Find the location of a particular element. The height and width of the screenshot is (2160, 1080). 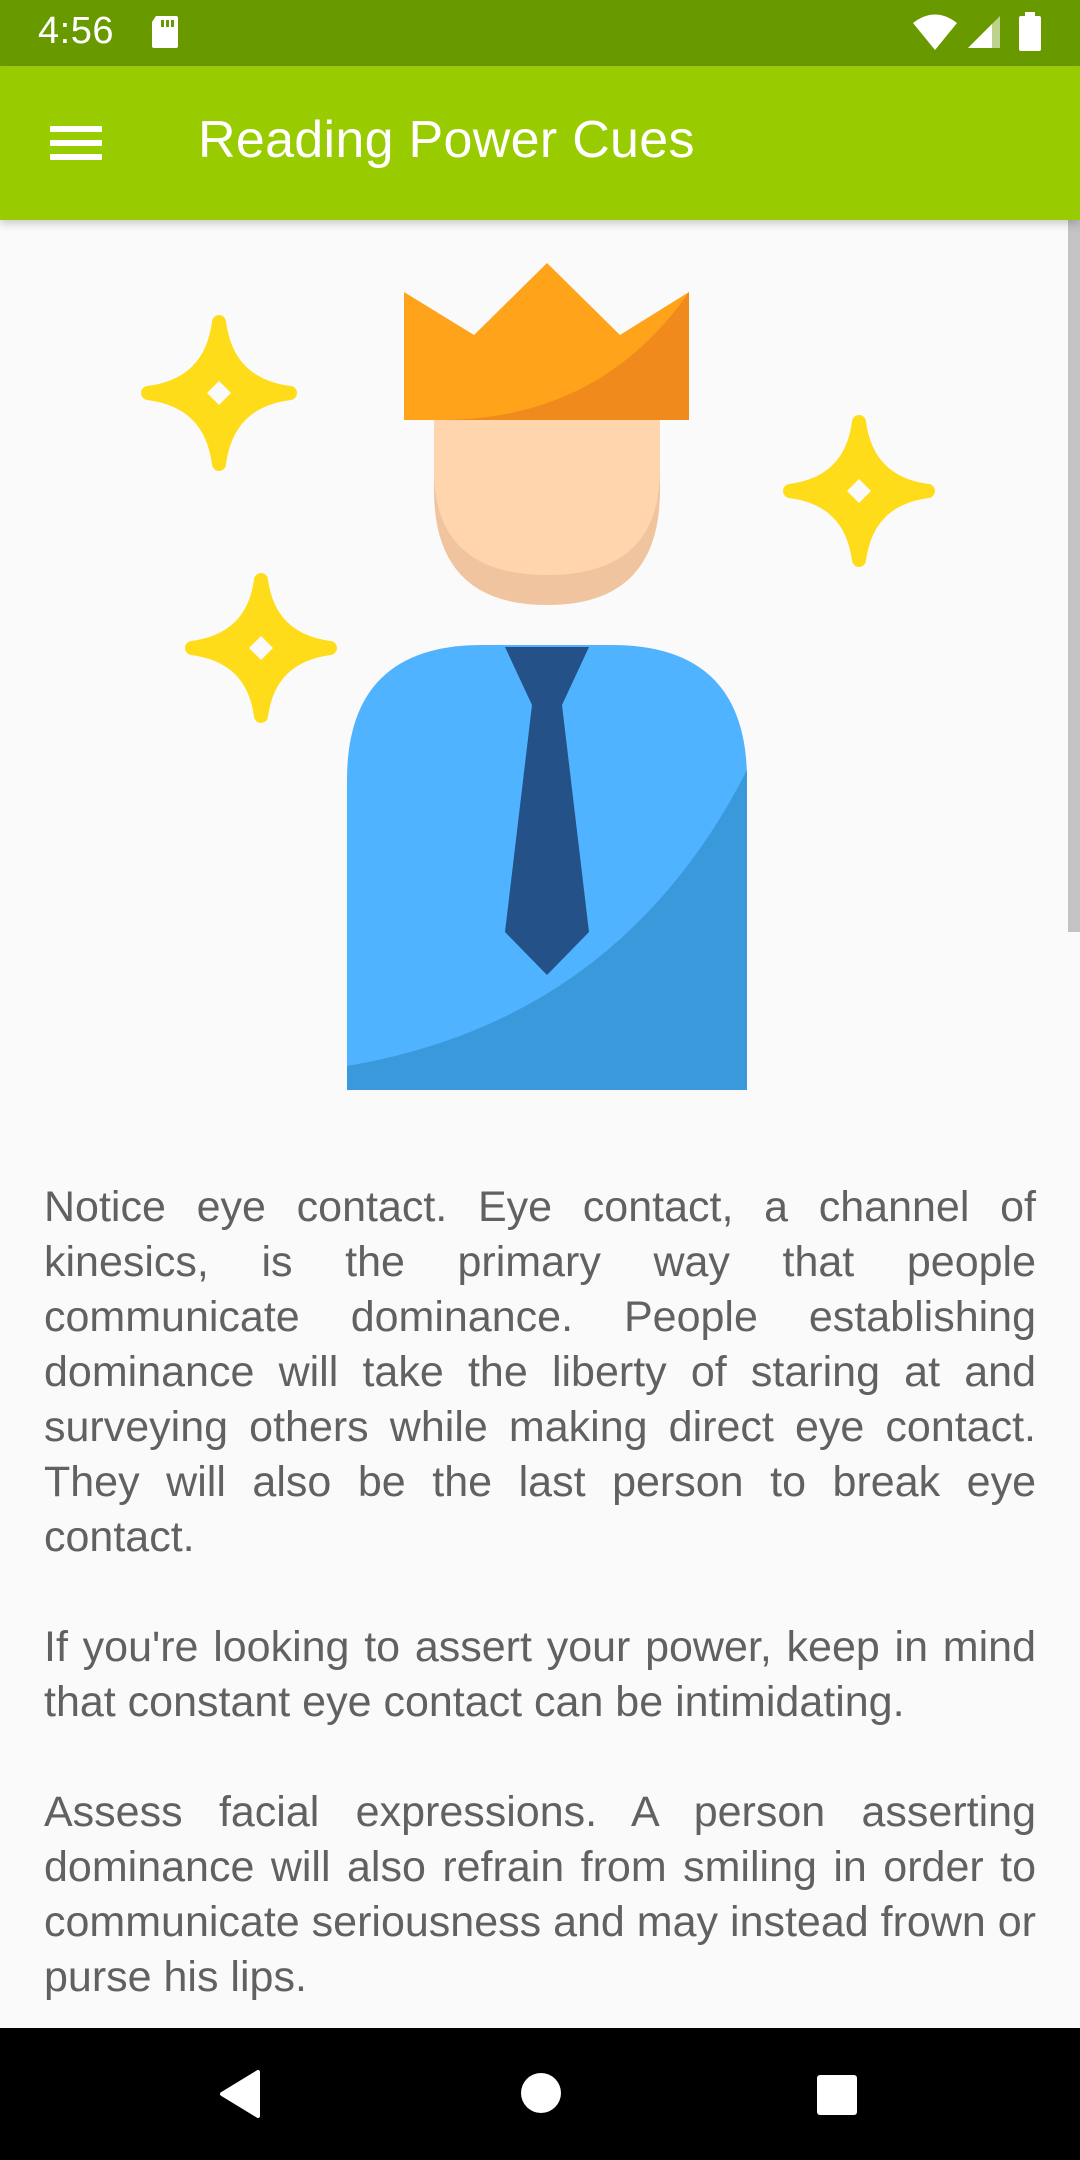

head-icon is located at coordinates (547, 502).